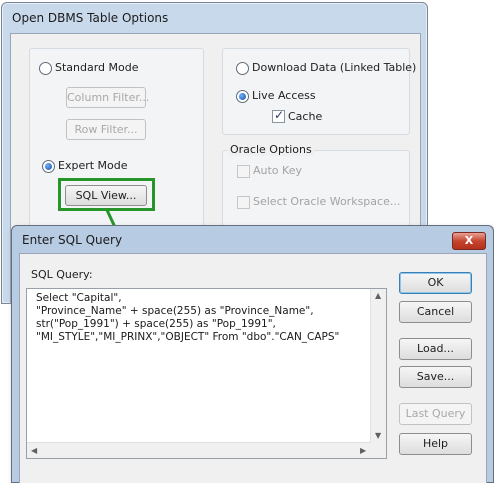 This screenshot has width=494, height=483. Describe the element at coordinates (378, 295) in the screenshot. I see `scroll-up-icon: ▲` at that location.